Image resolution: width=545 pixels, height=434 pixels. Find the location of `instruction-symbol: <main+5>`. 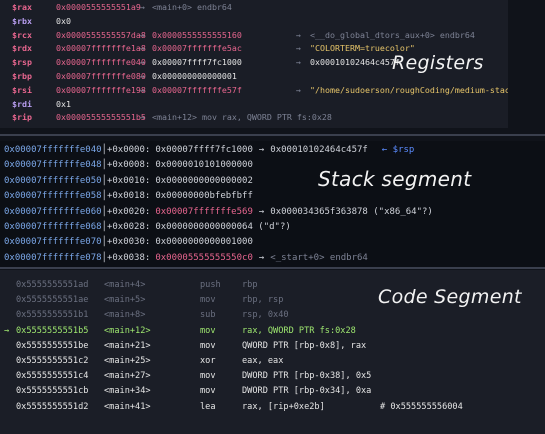

instruction-symbol: <main+5> is located at coordinates (125, 300).